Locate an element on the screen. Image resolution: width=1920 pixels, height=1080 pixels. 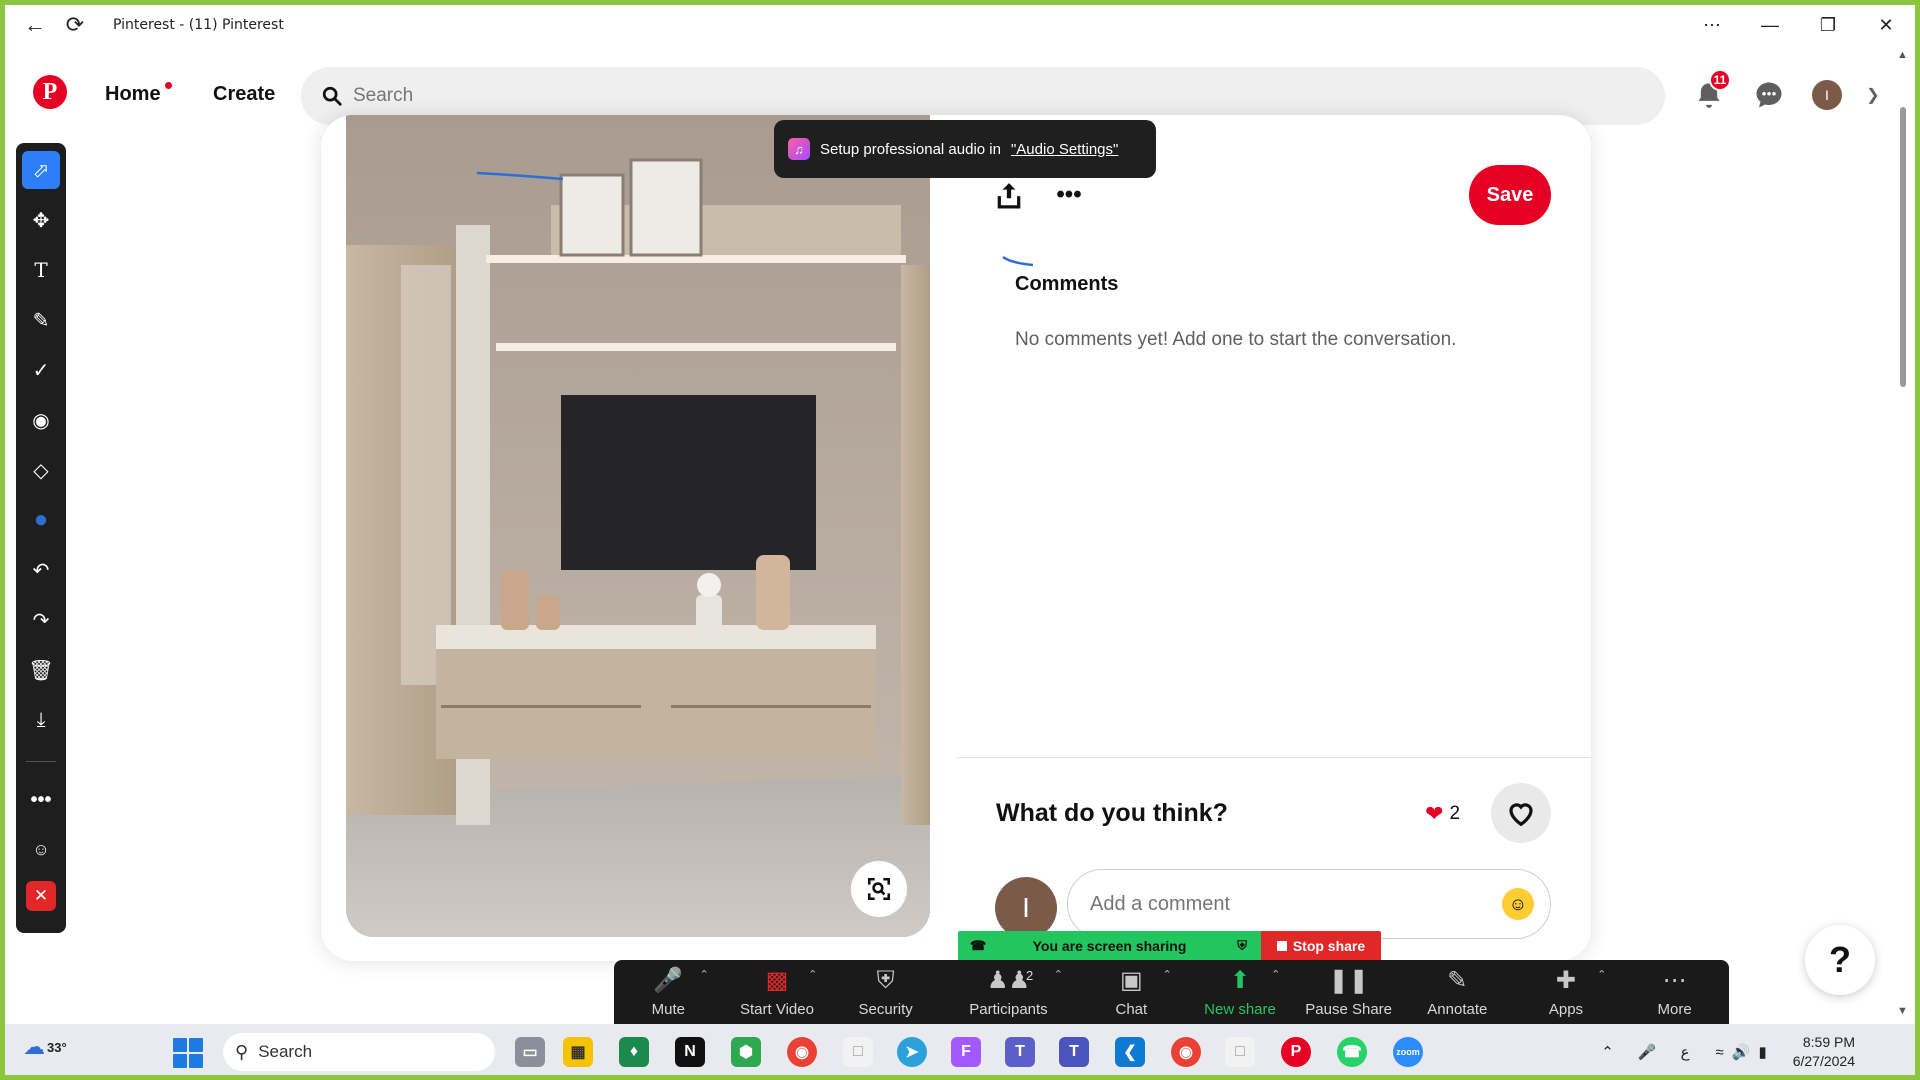
notion-icon: N is located at coordinates (690, 1052).